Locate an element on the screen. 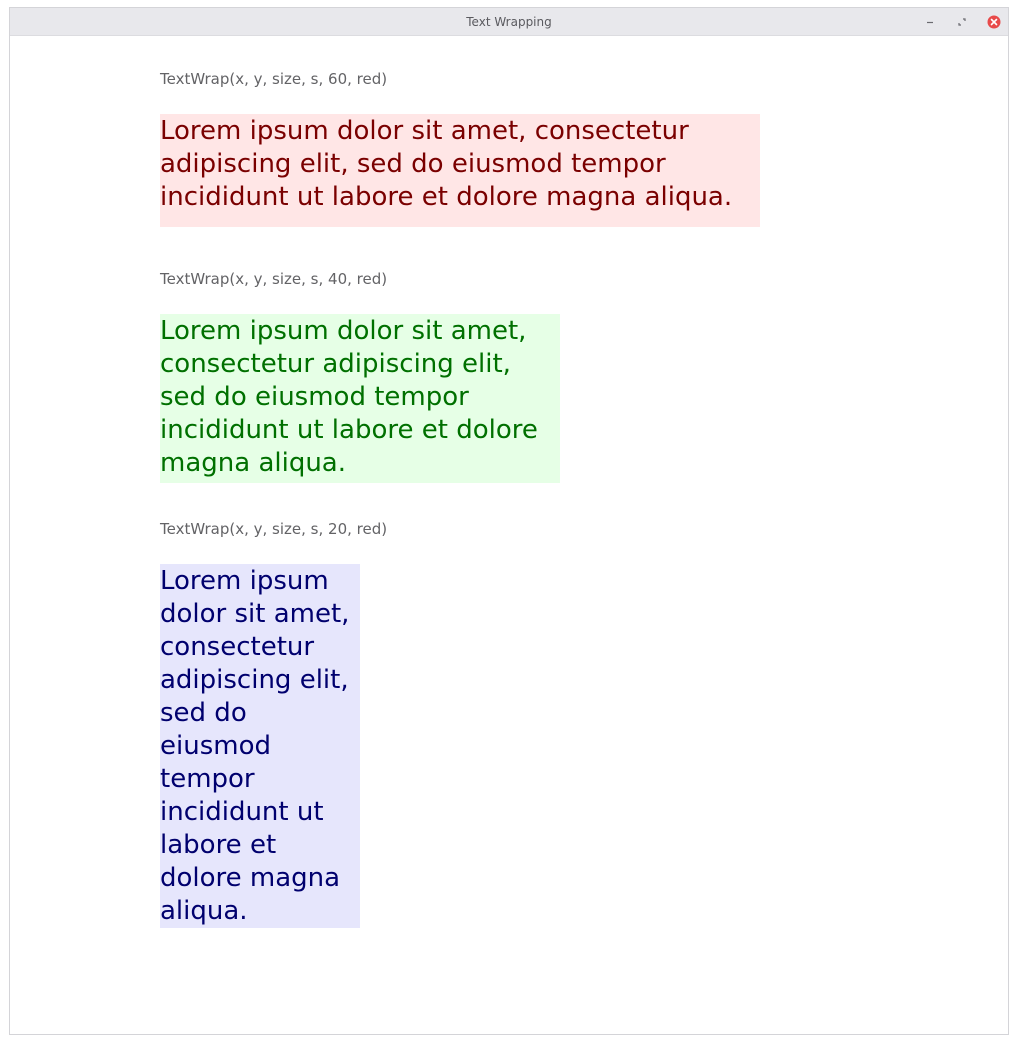  text-line: adipiscing elit, is located at coordinates (254, 680).